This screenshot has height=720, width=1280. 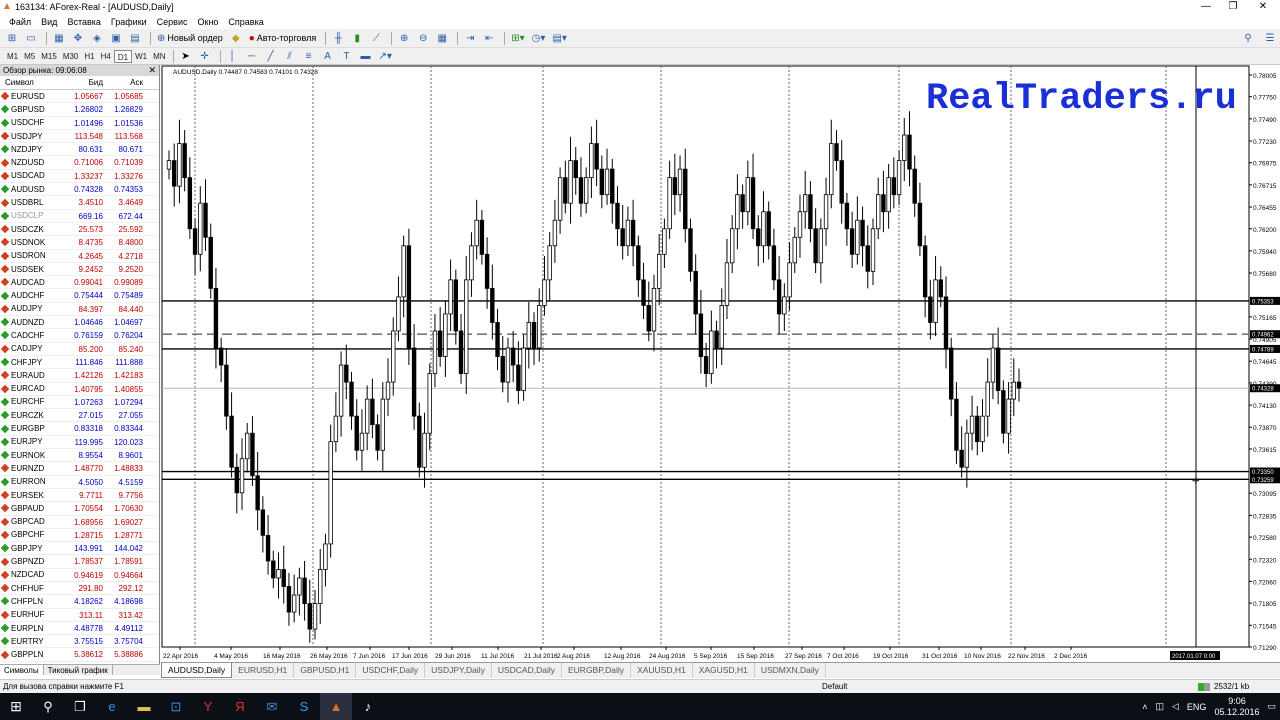 I want to click on tray-up-icon: ˄, so click(x=1144, y=707).